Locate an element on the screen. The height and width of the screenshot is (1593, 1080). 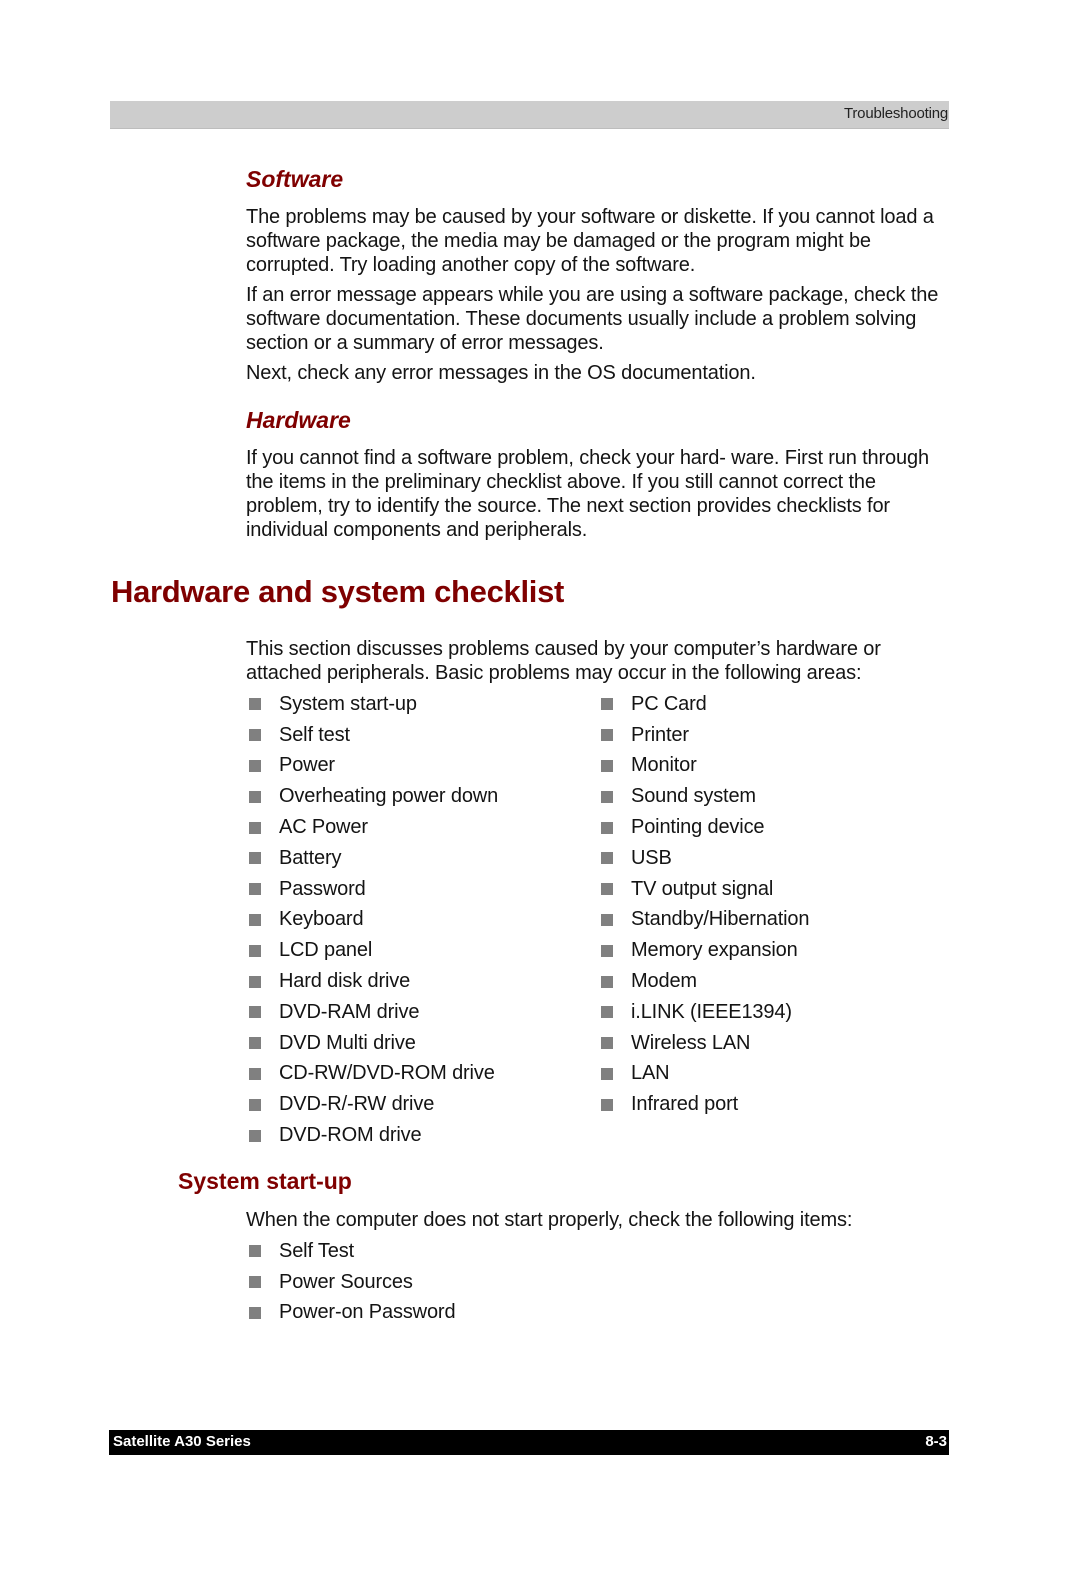
list-item-label: TV output signal is located at coordinates (702, 888).